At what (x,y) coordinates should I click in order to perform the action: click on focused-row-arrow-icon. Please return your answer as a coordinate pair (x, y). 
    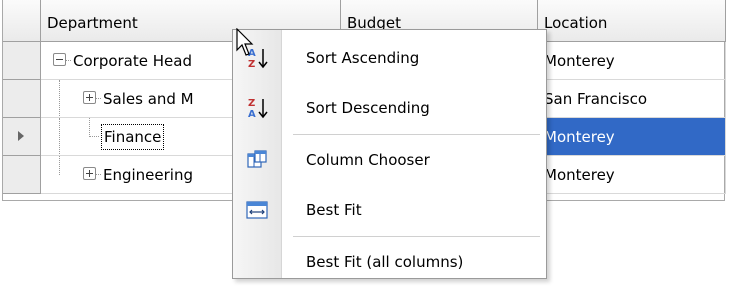
    Looking at the image, I should click on (21, 136).